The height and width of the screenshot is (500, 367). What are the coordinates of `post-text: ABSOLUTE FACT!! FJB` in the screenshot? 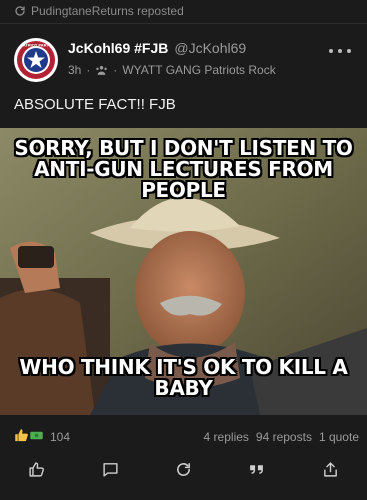 It's located at (95, 104).